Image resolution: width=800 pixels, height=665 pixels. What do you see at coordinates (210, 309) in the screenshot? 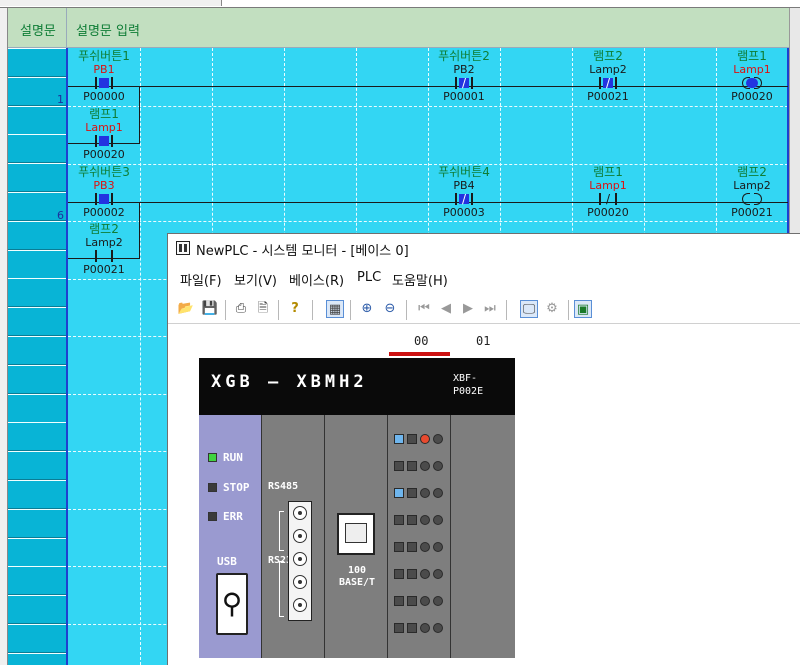
I see `save-icon: 💾` at bounding box center [210, 309].